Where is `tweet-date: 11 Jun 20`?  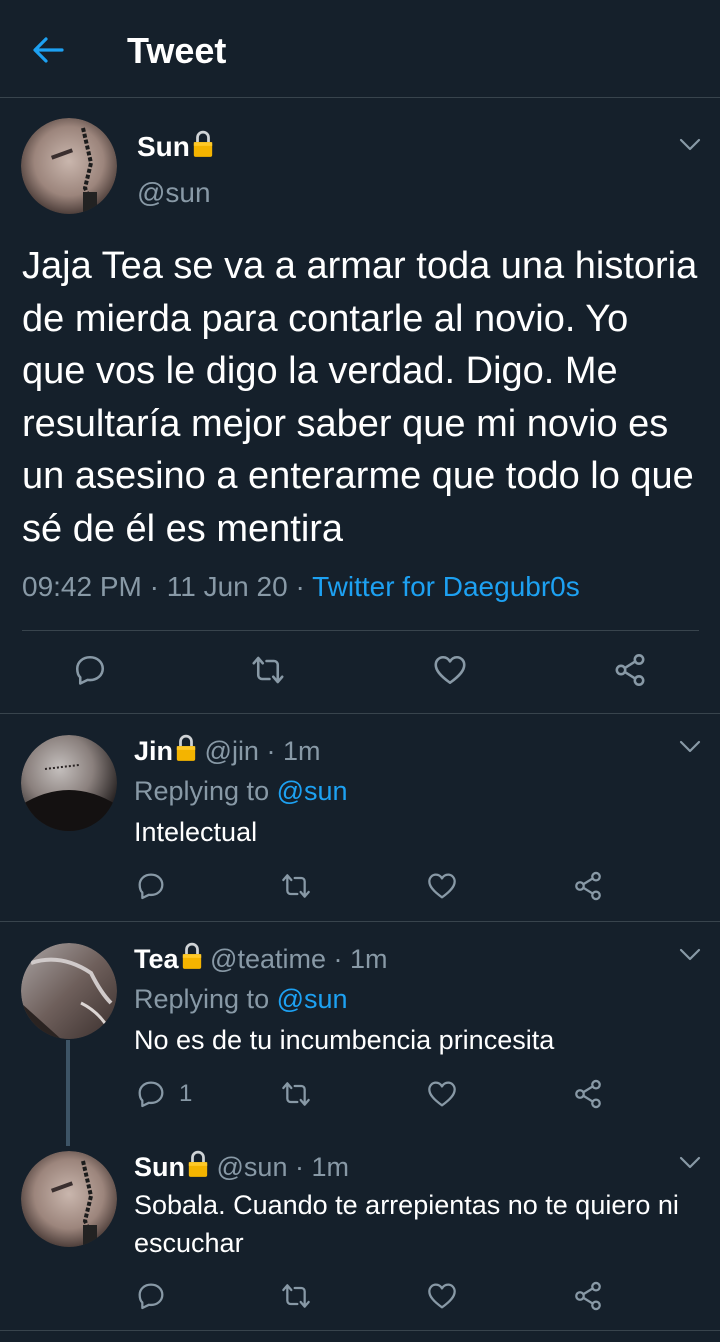 tweet-date: 11 Jun 20 is located at coordinates (227, 586).